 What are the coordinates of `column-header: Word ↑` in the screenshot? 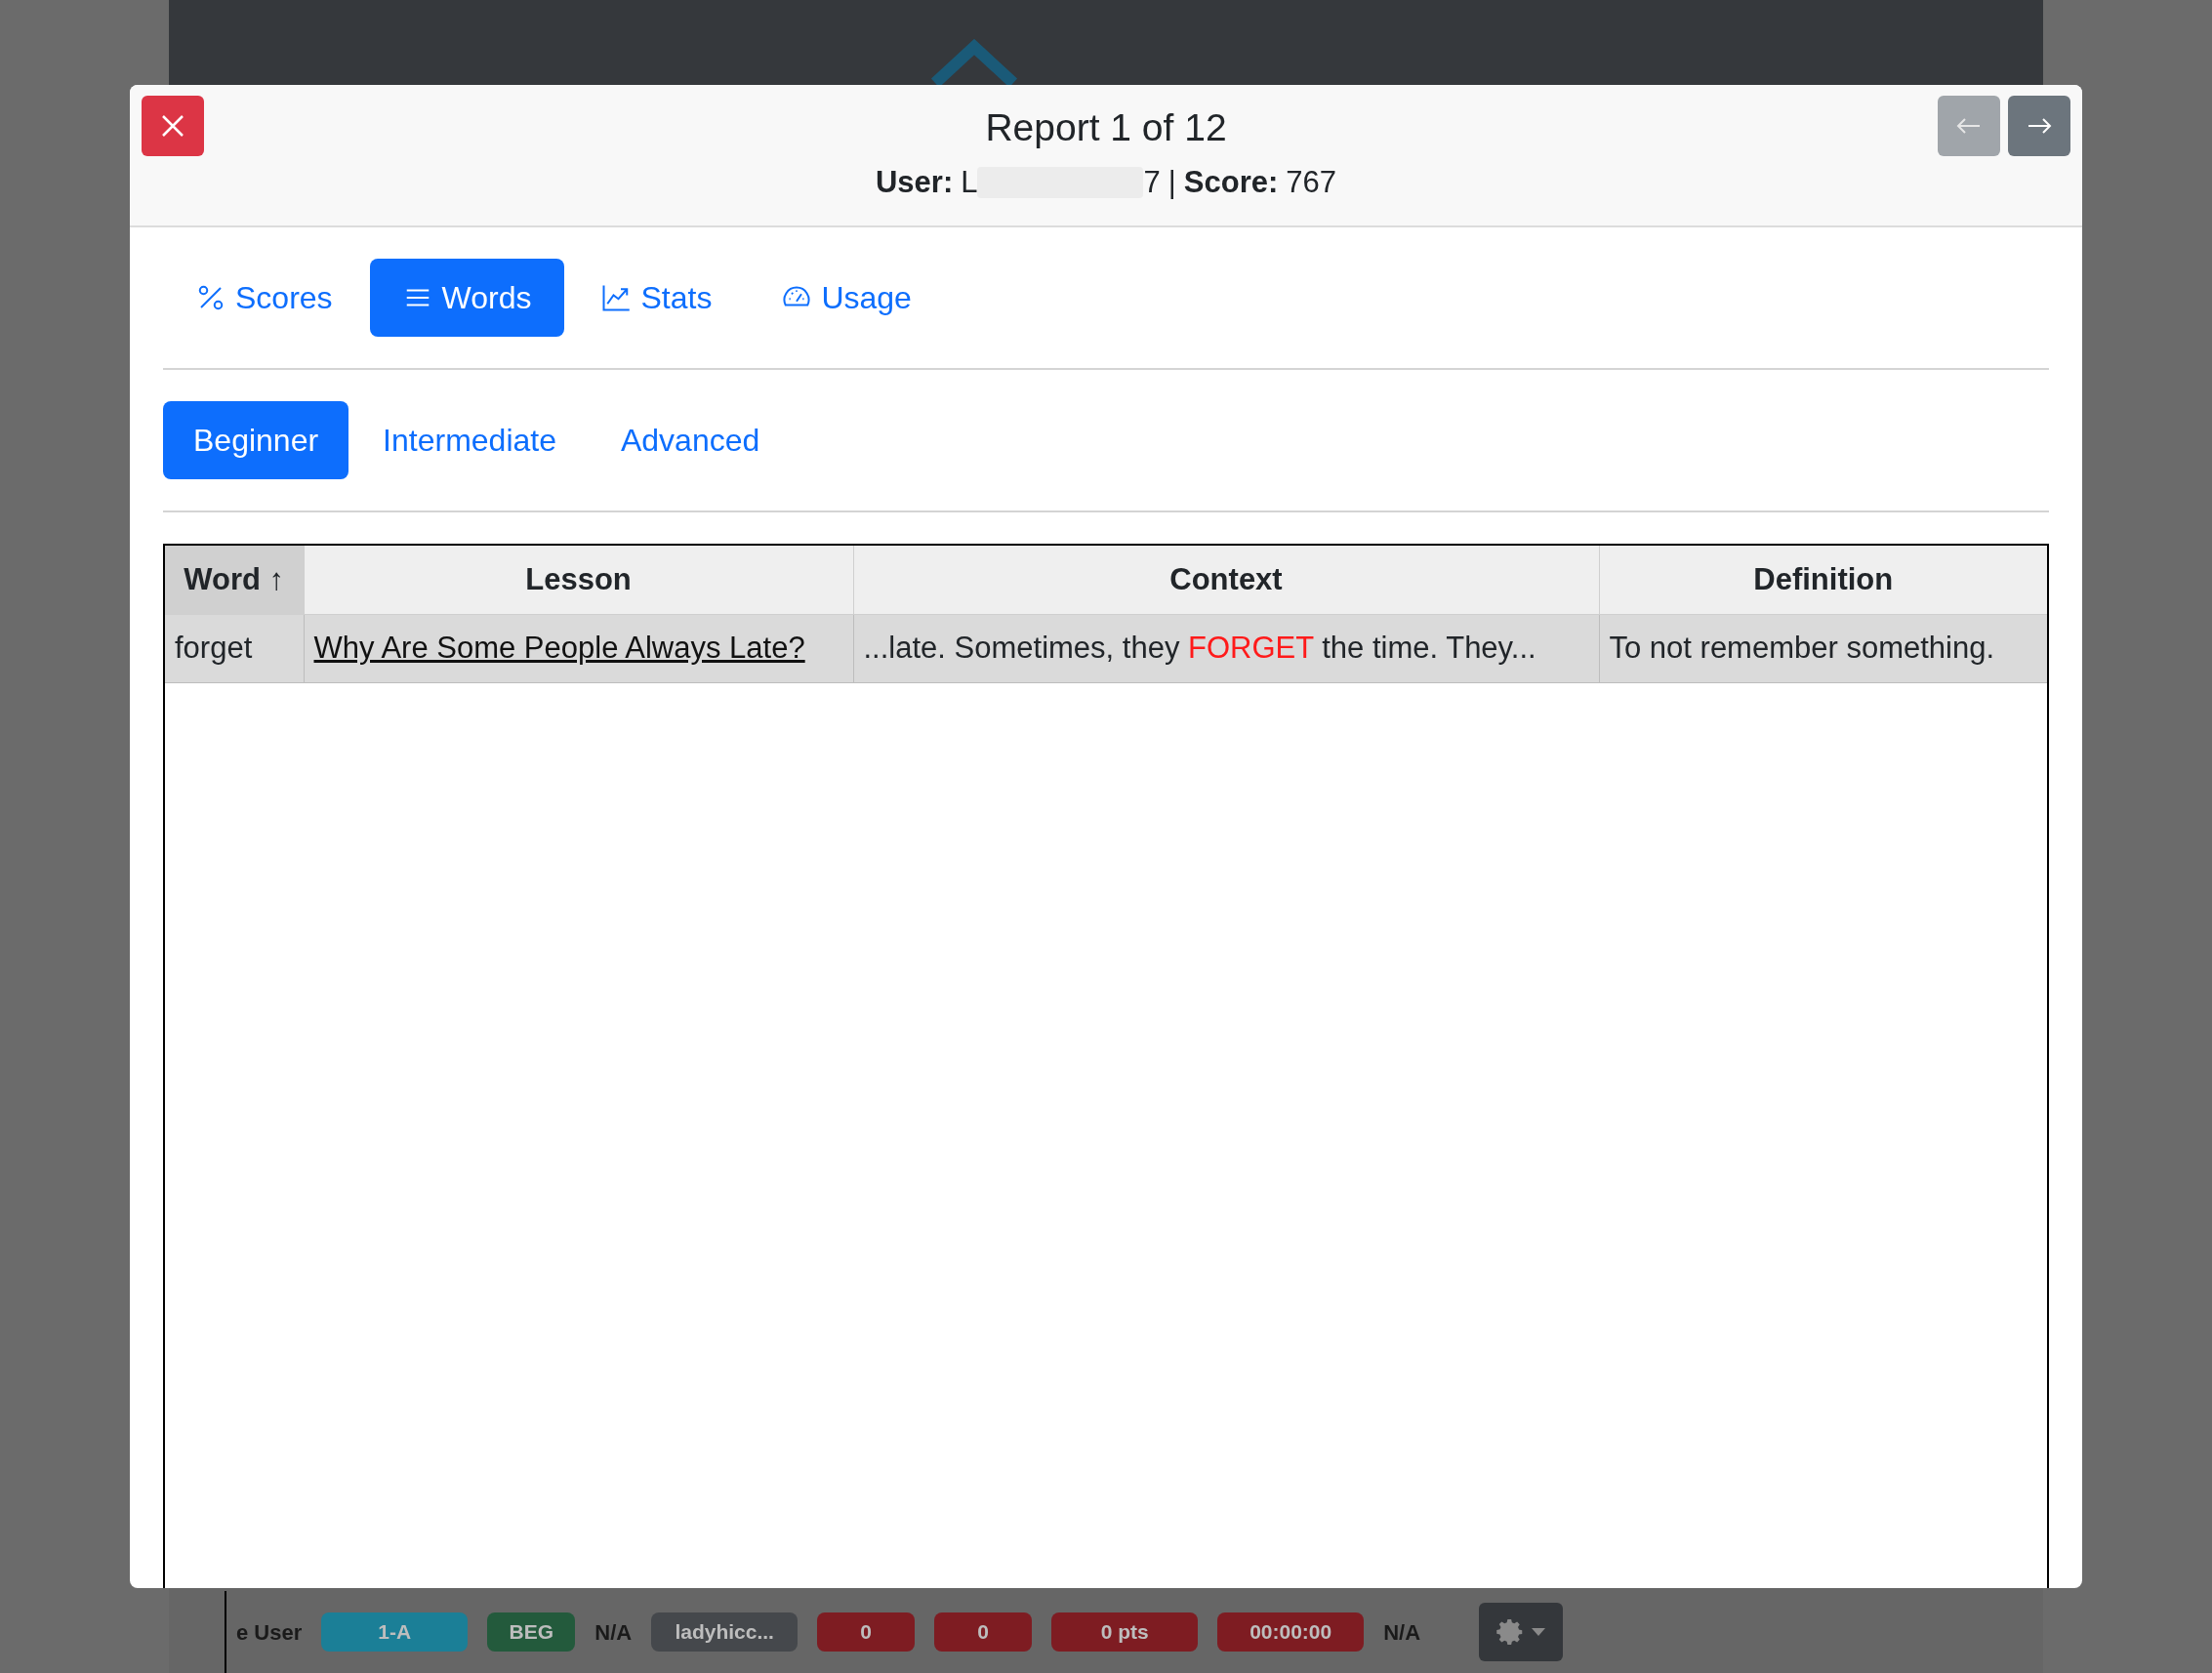 It's located at (234, 580).